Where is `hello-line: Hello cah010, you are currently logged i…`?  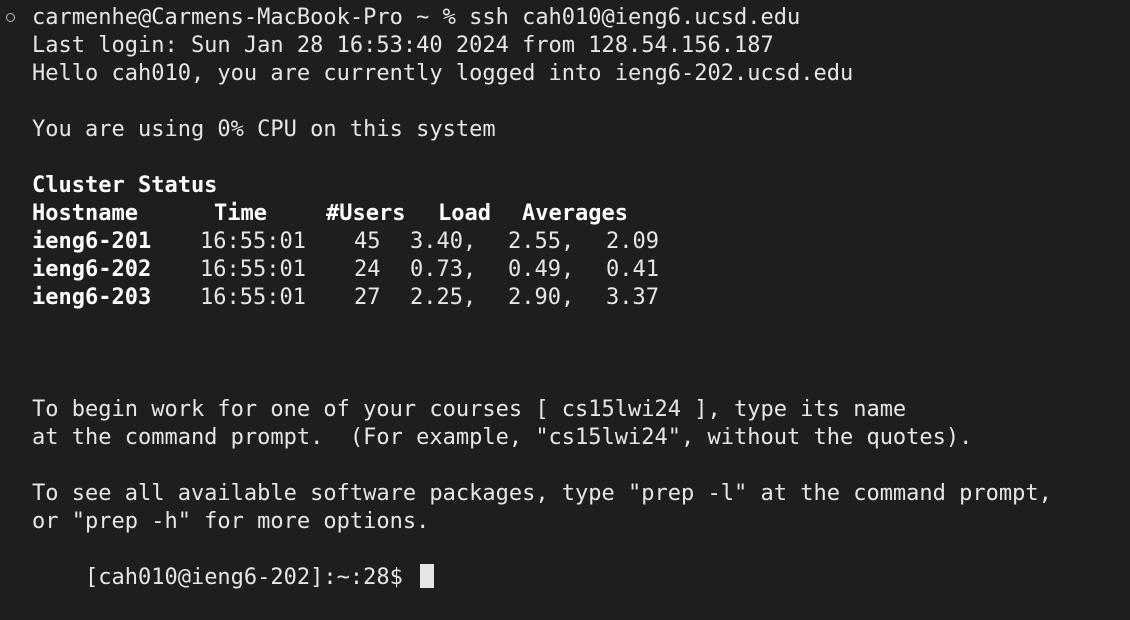
hello-line: Hello cah010, you are currently logged i… is located at coordinates (443, 73).